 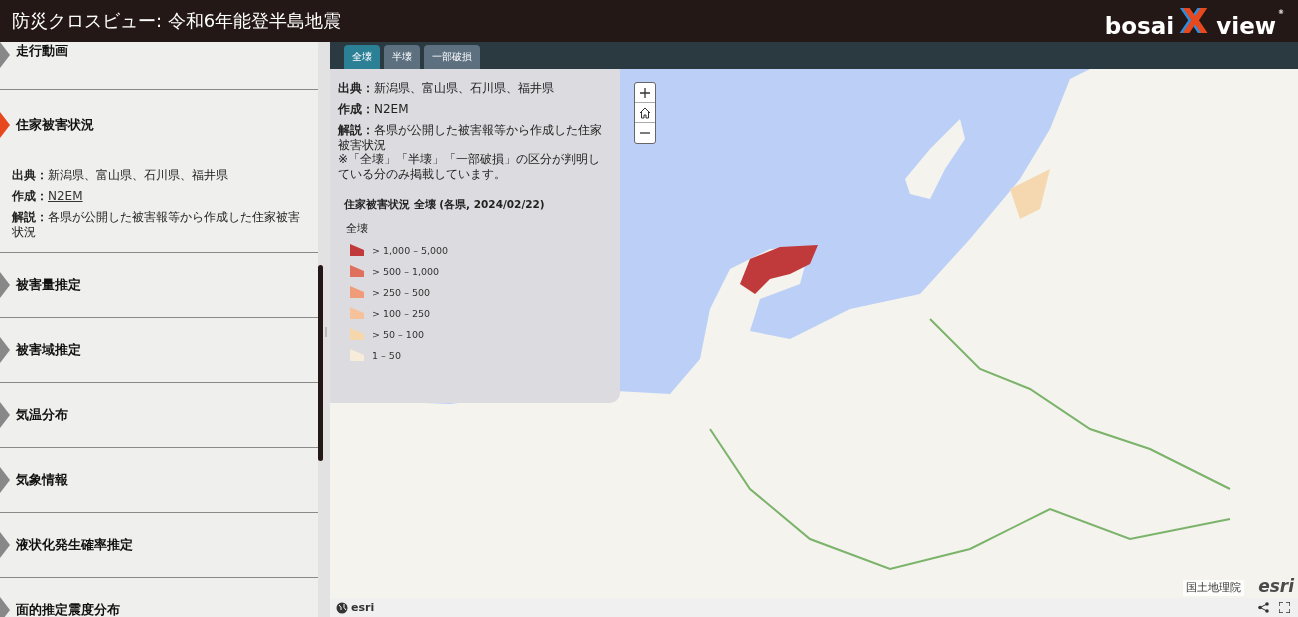 What do you see at coordinates (156, 225) in the screenshot?
I see `detail-line: 解説：各県が公開した被害報等から作成した住家被害状況` at bounding box center [156, 225].